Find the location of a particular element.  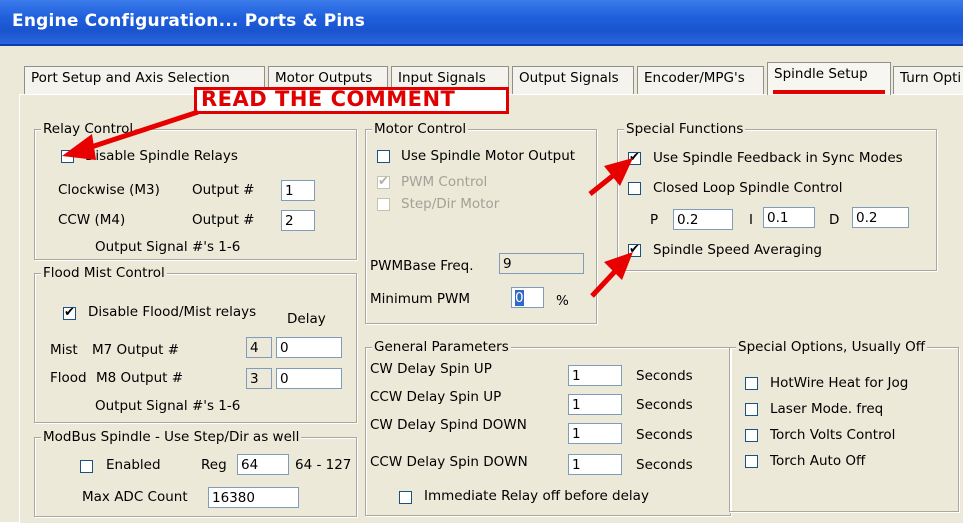

tab-output-signals: Output Signals is located at coordinates (573, 80).